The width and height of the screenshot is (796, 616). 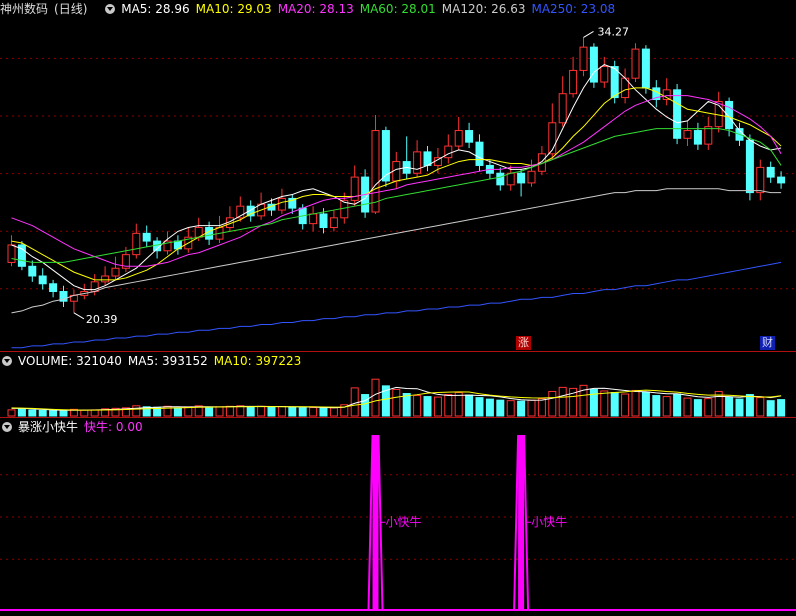 What do you see at coordinates (573, 9) in the screenshot?
I see `ma-label: MA250: 23.08` at bounding box center [573, 9].